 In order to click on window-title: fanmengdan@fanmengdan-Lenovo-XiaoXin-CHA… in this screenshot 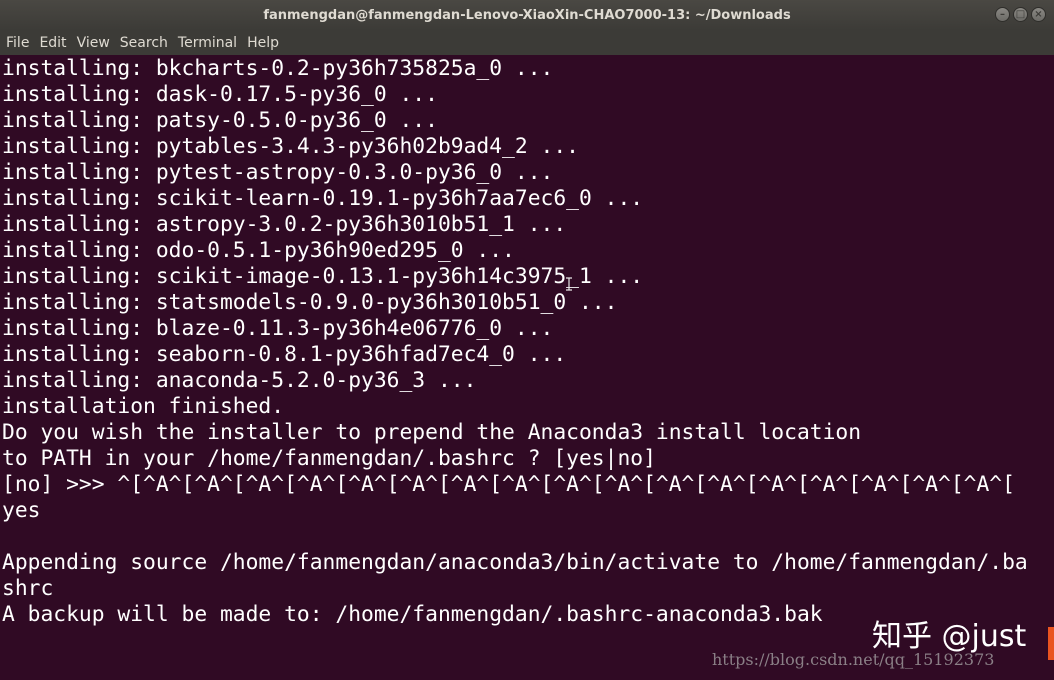, I will do `click(527, 15)`.